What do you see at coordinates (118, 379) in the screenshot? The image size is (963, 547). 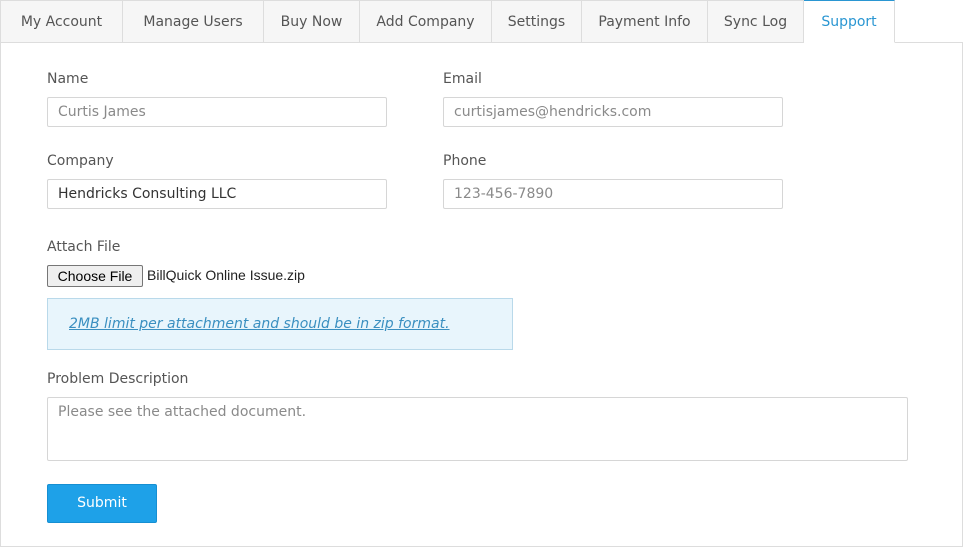 I see `problem-description-label: Problem Description` at bounding box center [118, 379].